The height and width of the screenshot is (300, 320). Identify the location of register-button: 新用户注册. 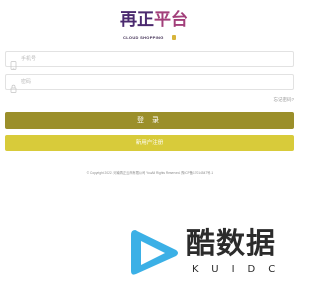
(149, 143).